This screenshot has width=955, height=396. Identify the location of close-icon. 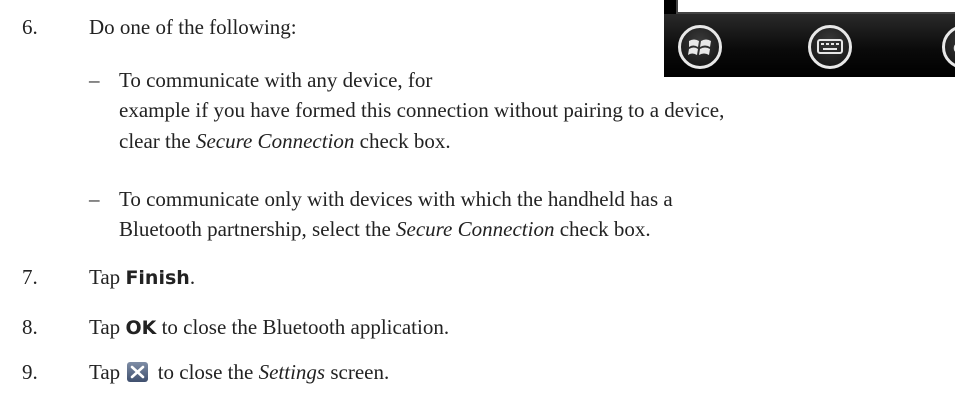
(138, 372).